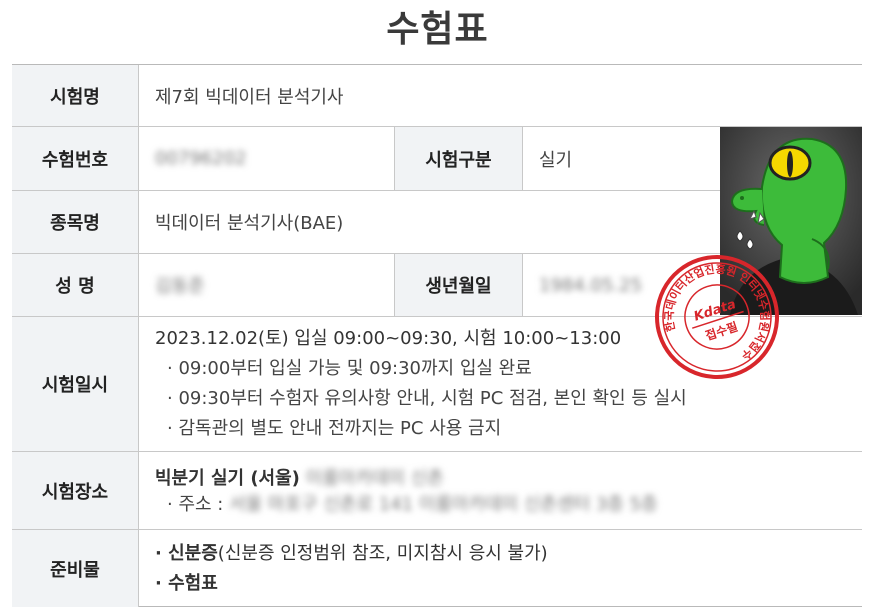 This screenshot has height=610, width=875. I want to click on exam-number-cell: 00796202, so click(267, 159).